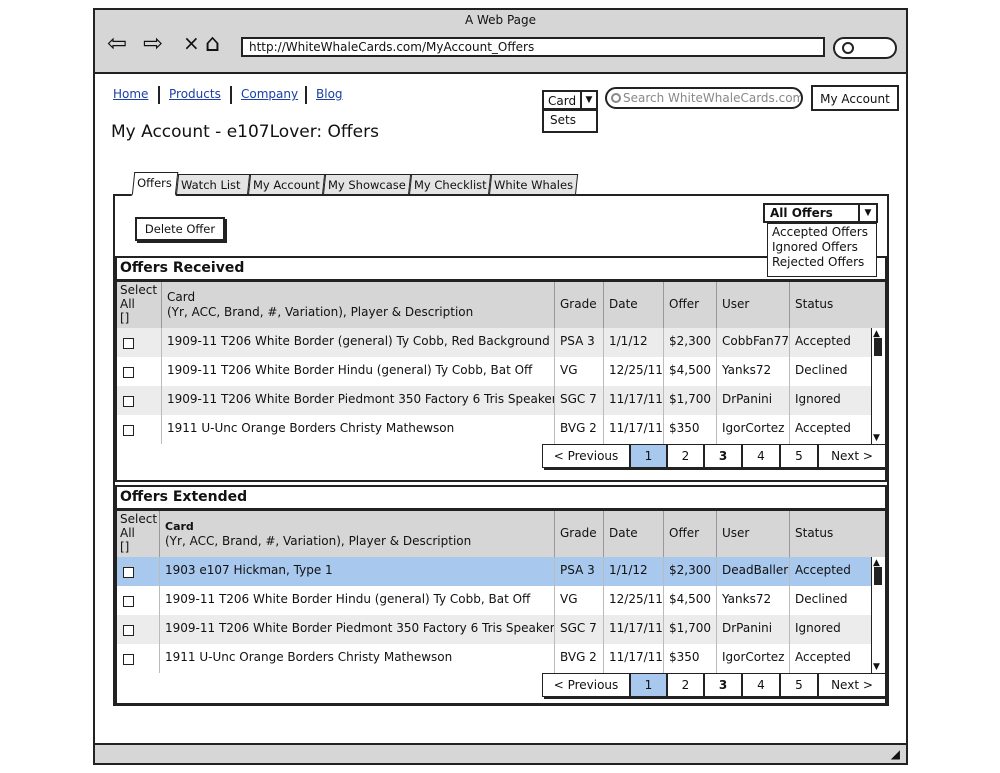  I want to click on search-button, so click(865, 48).